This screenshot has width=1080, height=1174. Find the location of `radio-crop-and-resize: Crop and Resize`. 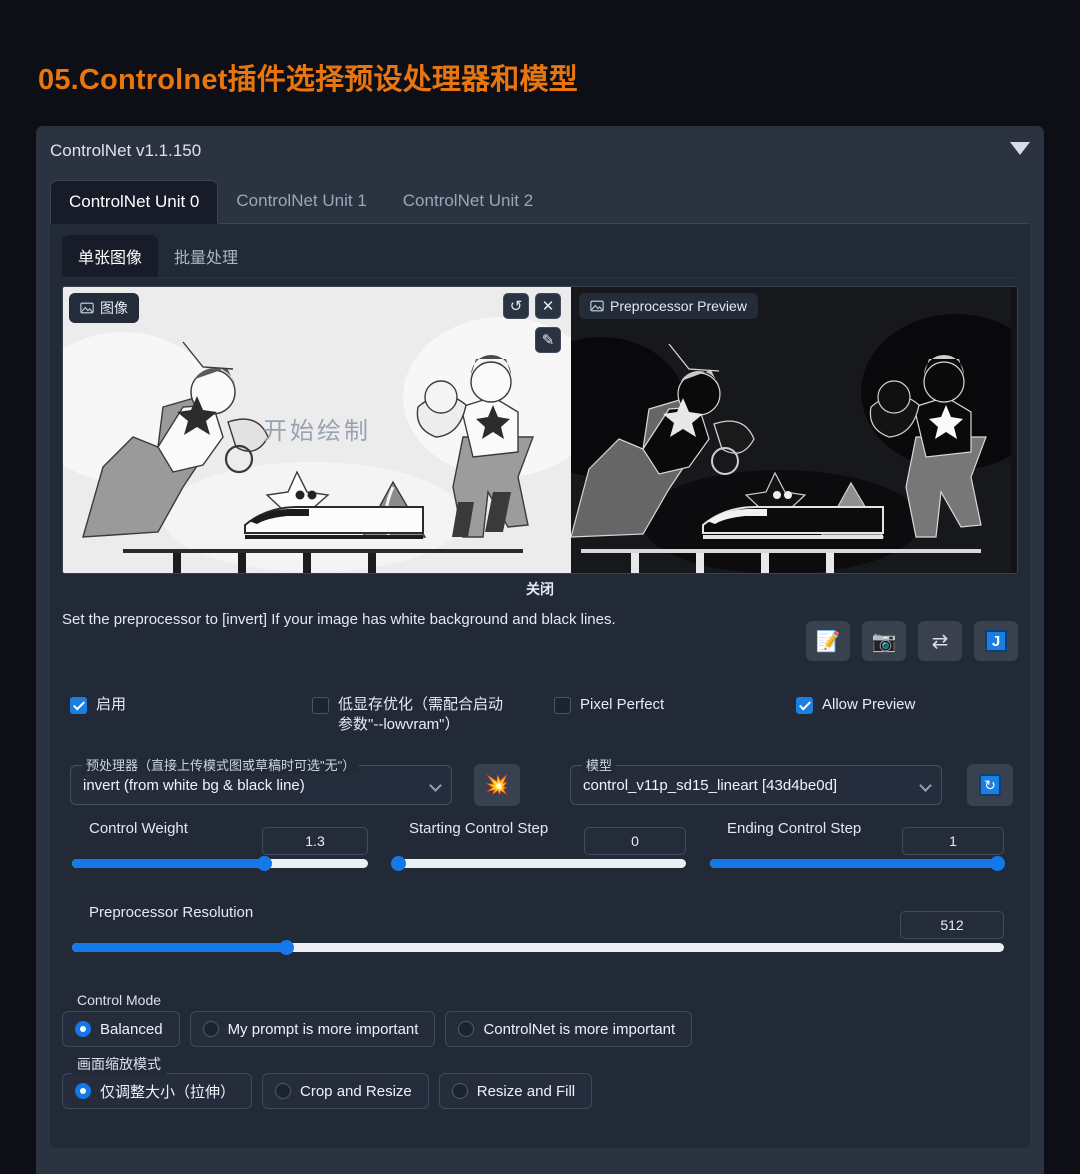

radio-crop-and-resize: Crop and Resize is located at coordinates (345, 1091).